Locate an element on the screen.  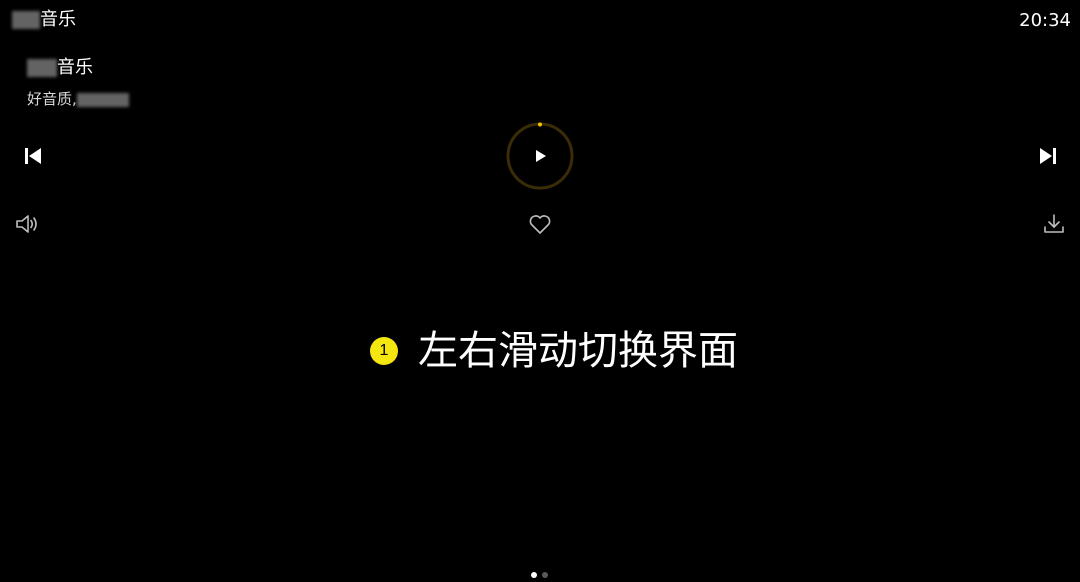
play-icon is located at coordinates (541, 156).